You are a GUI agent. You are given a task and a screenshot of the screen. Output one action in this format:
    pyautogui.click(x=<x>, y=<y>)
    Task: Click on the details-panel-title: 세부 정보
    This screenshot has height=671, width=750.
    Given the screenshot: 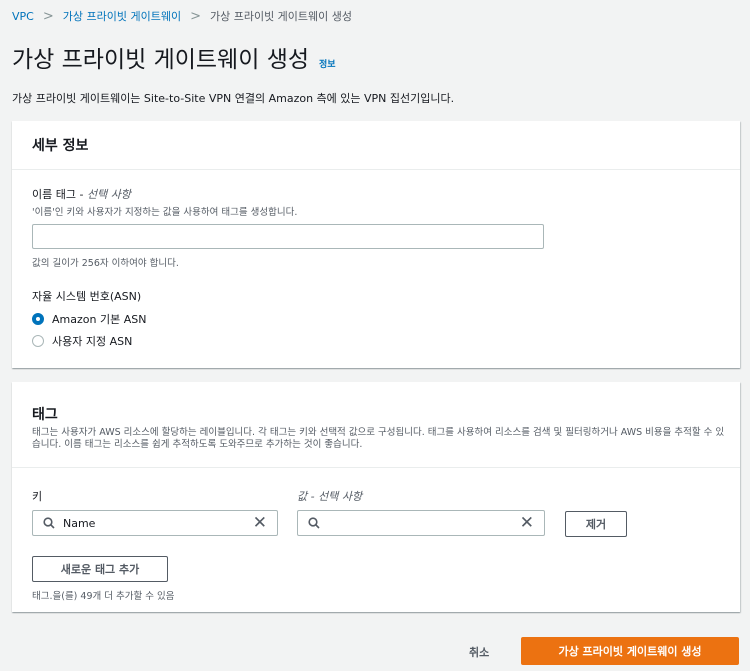 What is the action you would take?
    pyautogui.click(x=60, y=146)
    